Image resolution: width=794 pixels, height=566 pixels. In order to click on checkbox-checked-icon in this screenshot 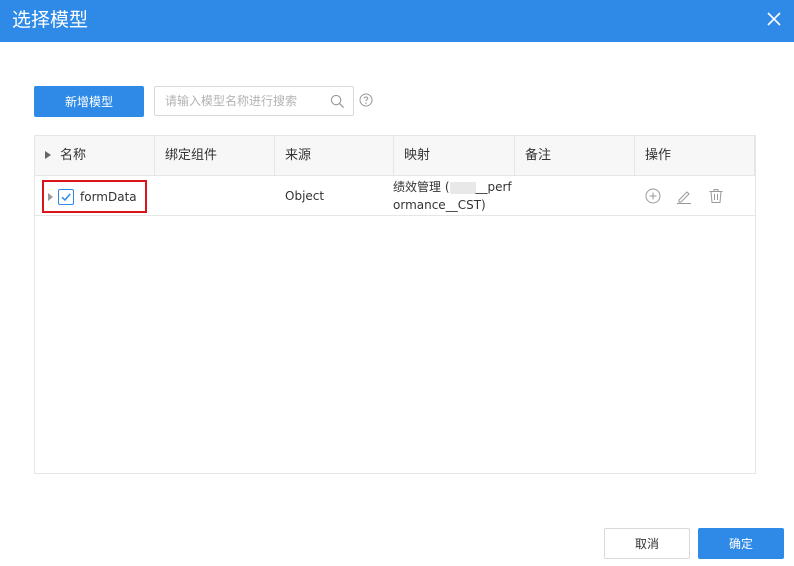, I will do `click(66, 197)`.